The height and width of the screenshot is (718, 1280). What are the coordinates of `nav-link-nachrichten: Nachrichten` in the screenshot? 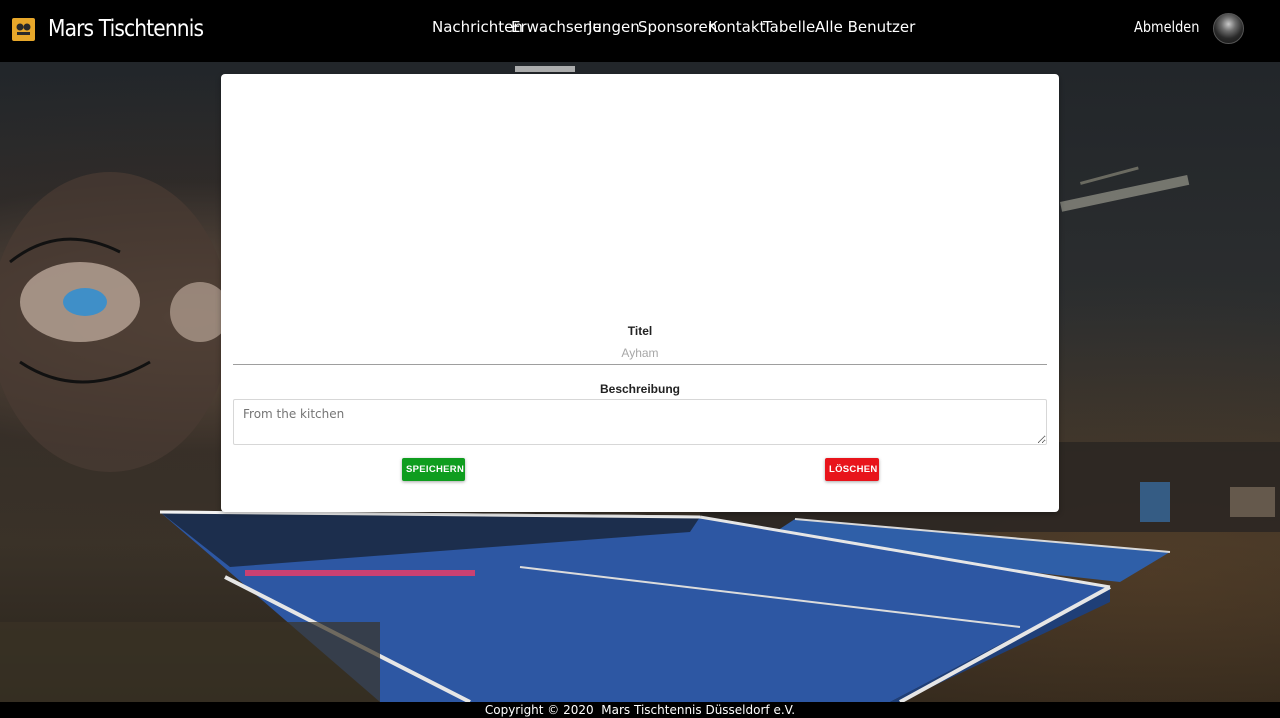 It's located at (477, 27).